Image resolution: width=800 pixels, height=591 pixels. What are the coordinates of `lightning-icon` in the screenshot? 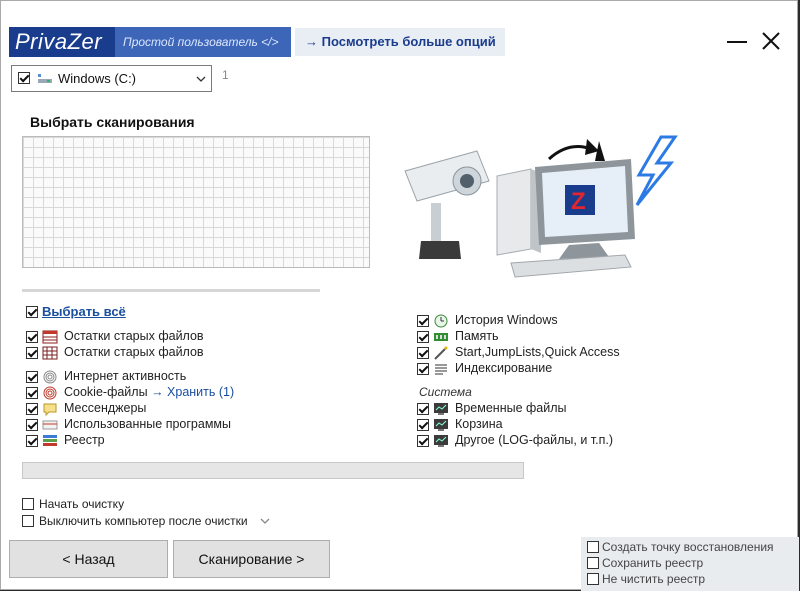 It's located at (656, 170).